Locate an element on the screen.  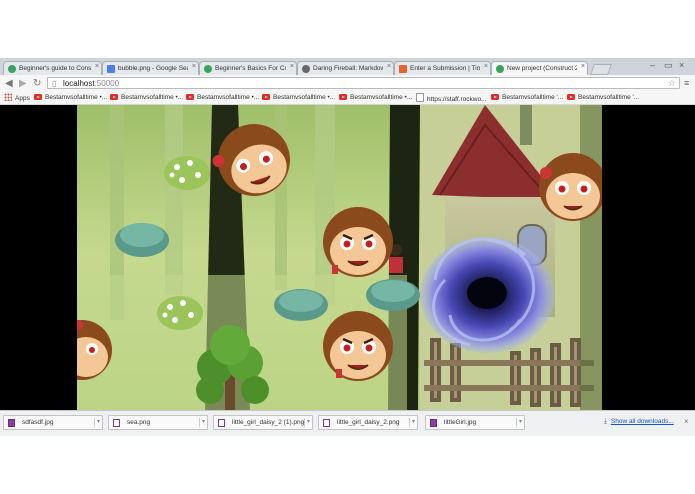
tab-title: Beginner's Basics For Con is located at coordinates (250, 68).